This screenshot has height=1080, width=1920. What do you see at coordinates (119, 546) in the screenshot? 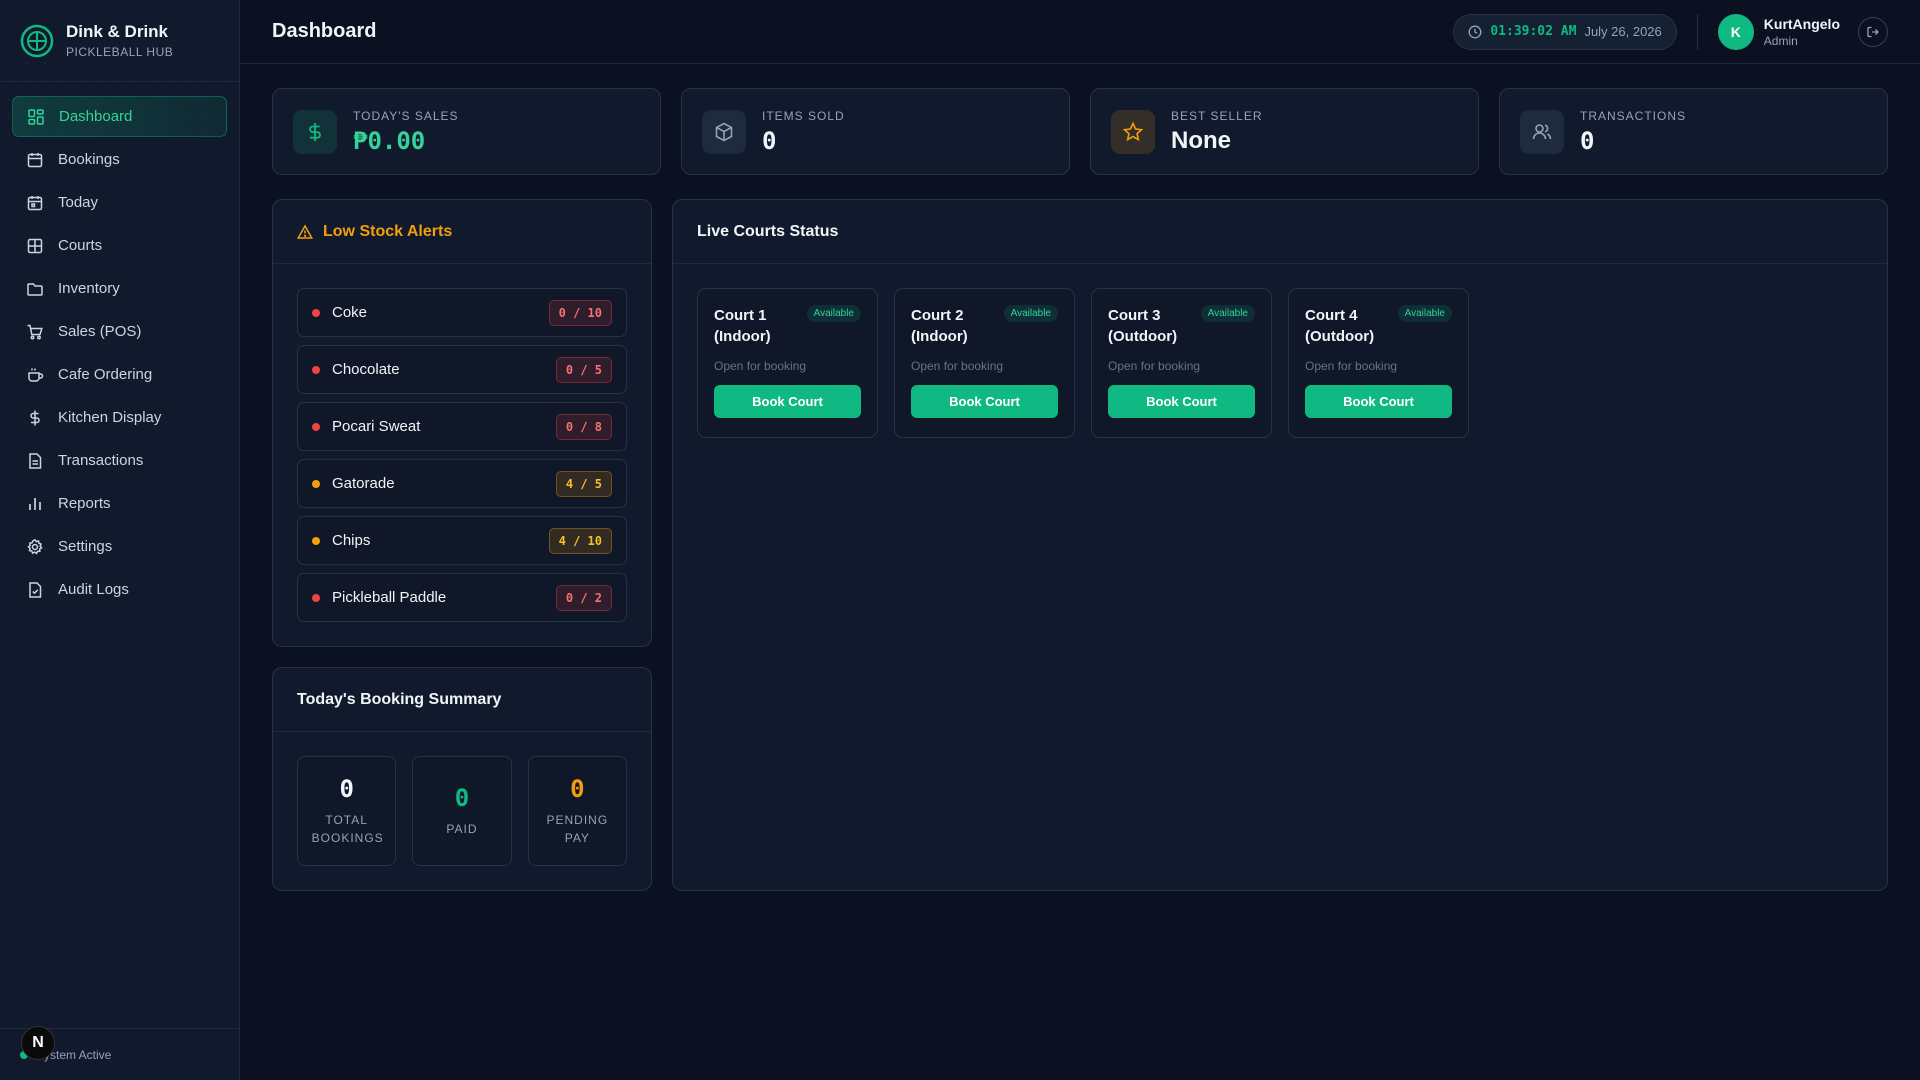
I see `sidebar-item-settings: Settings` at bounding box center [119, 546].